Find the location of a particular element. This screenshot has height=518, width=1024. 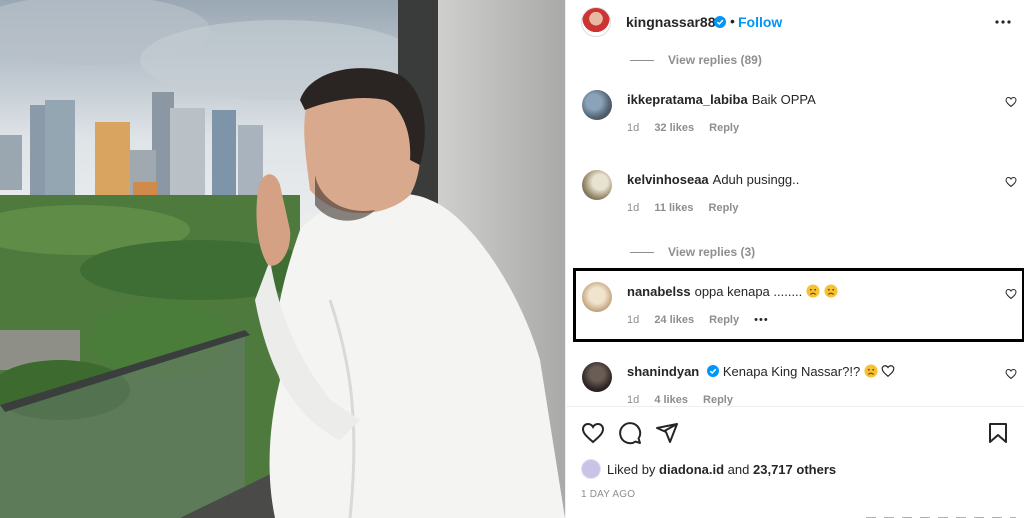

follow-button: Follow is located at coordinates (760, 22).